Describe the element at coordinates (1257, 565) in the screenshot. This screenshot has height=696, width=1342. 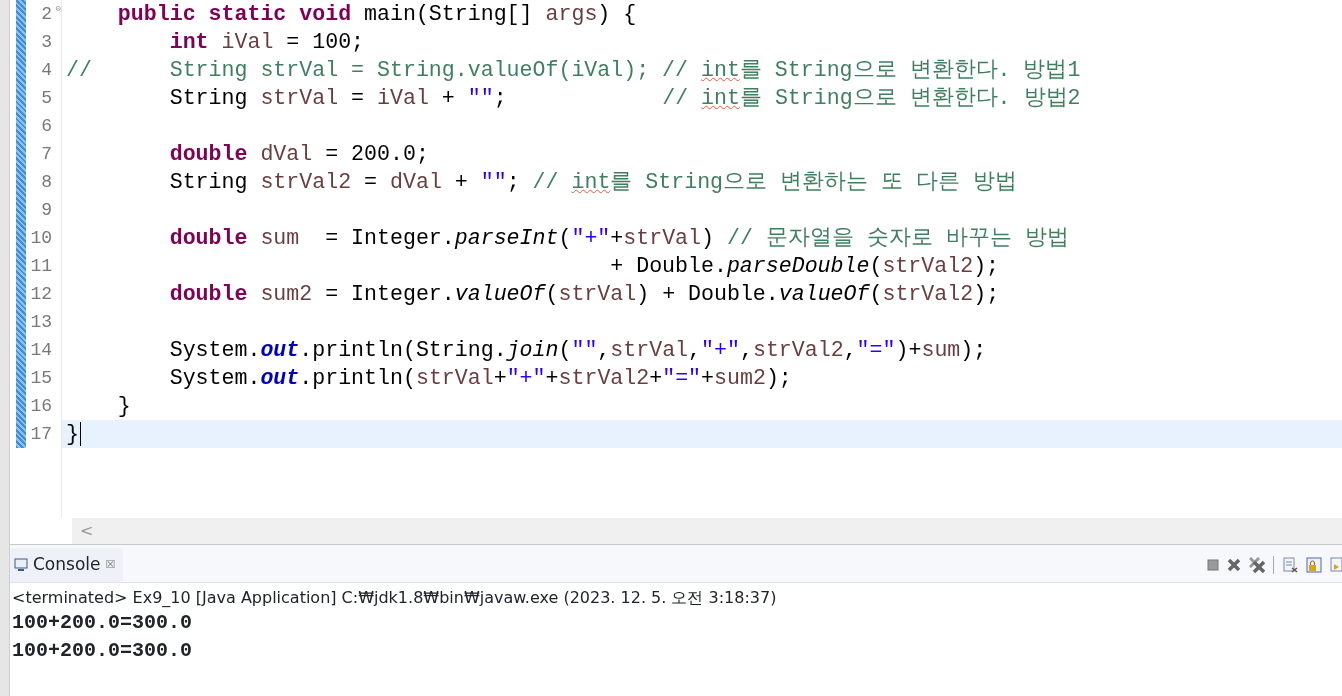
I see `remove-all-icon` at that location.